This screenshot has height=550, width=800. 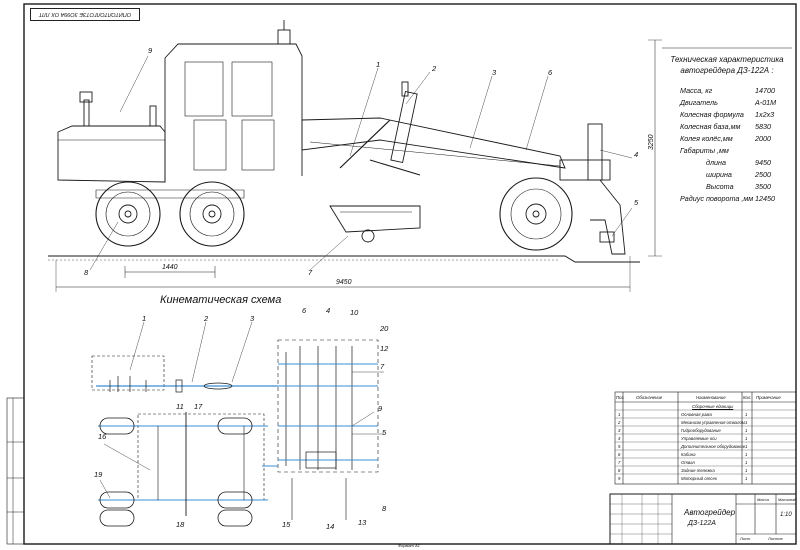 I want to click on callout-9: 9, so click(x=150, y=50).